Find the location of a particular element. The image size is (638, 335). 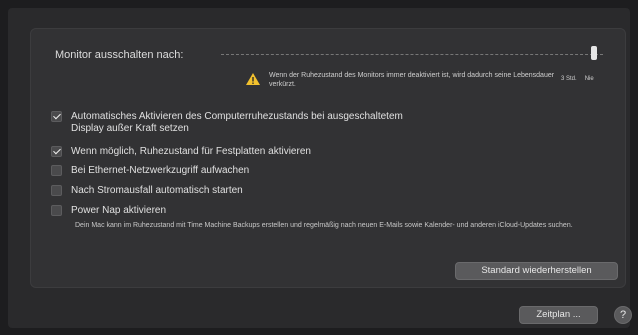

option-restart-power-failure: Nach Stromausfall automatisch starten is located at coordinates (147, 191).